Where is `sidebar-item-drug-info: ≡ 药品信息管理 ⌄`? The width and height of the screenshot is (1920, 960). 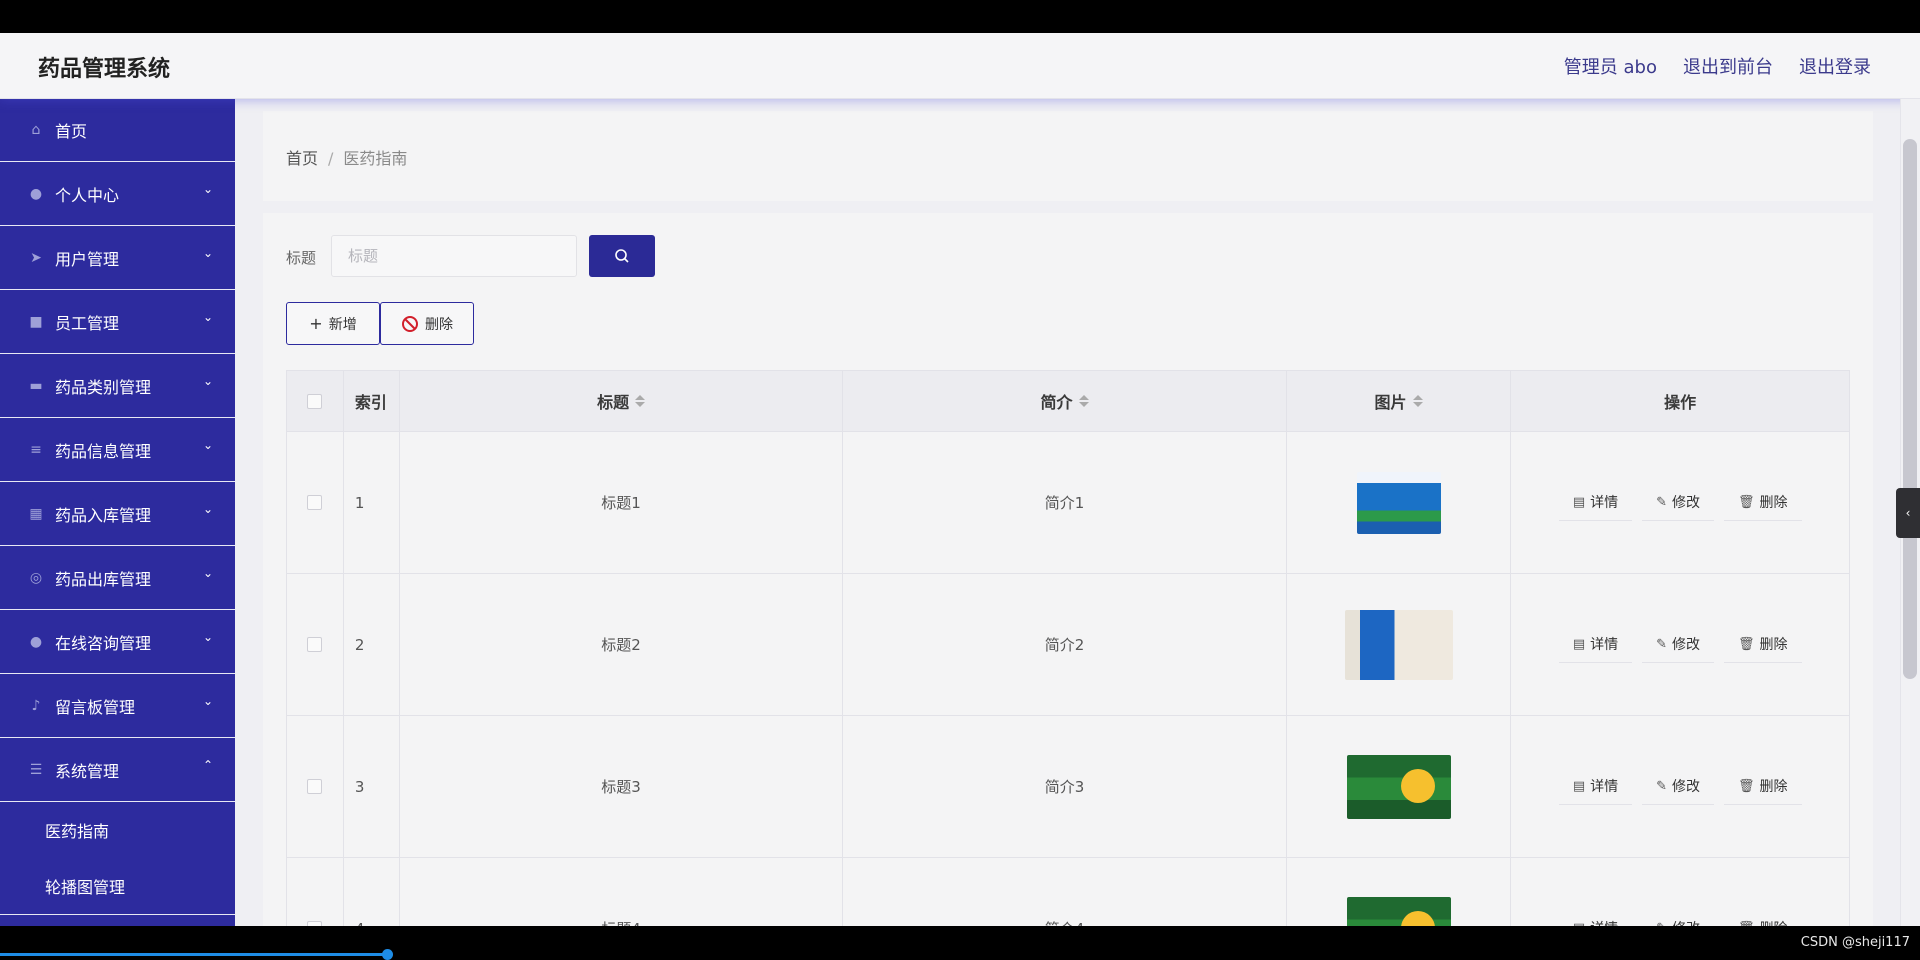 sidebar-item-drug-info: ≡ 药品信息管理 ⌄ is located at coordinates (117, 450).